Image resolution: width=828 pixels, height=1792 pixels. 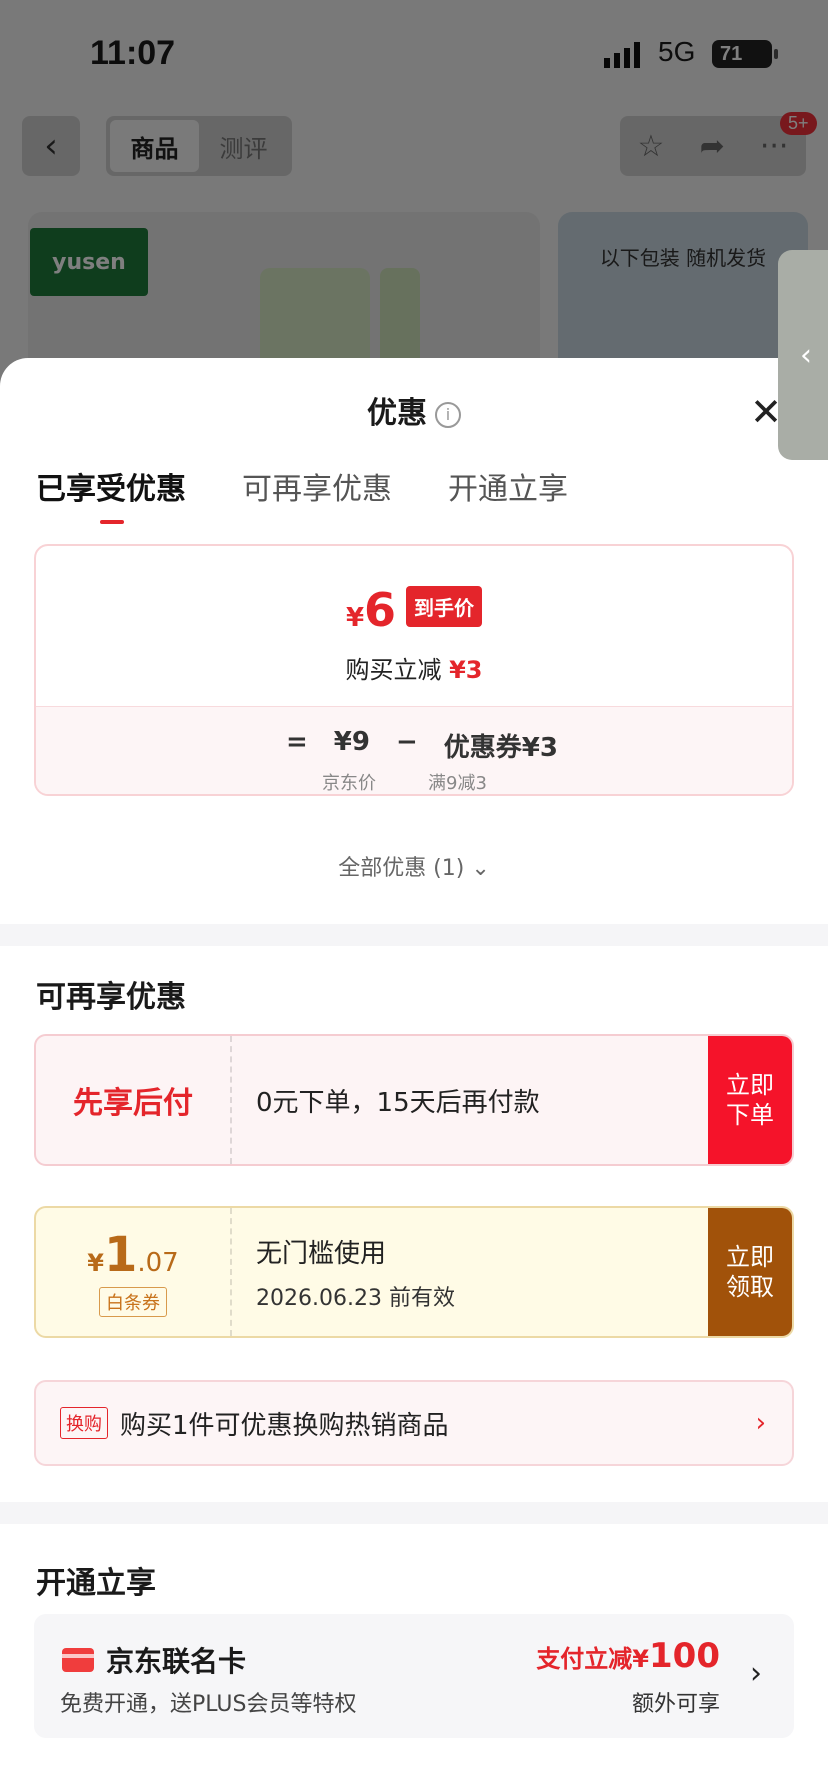 I want to click on price-breakdown: = ¥9 − 优惠券¥3 京东价 满9减3, so click(x=414, y=750).